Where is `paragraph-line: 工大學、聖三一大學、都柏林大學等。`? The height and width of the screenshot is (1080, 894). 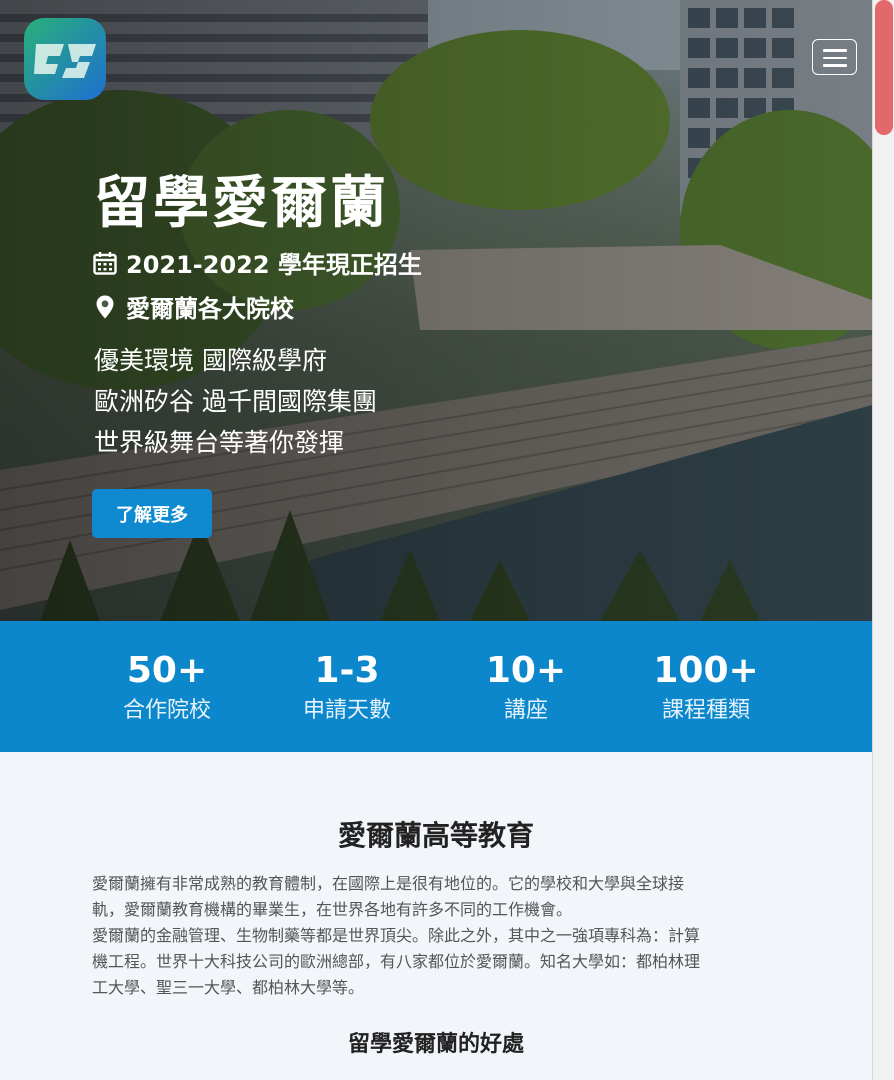
paragraph-line: 工大學、聖三一大學、都柏林大學等。 is located at coordinates (228, 987).